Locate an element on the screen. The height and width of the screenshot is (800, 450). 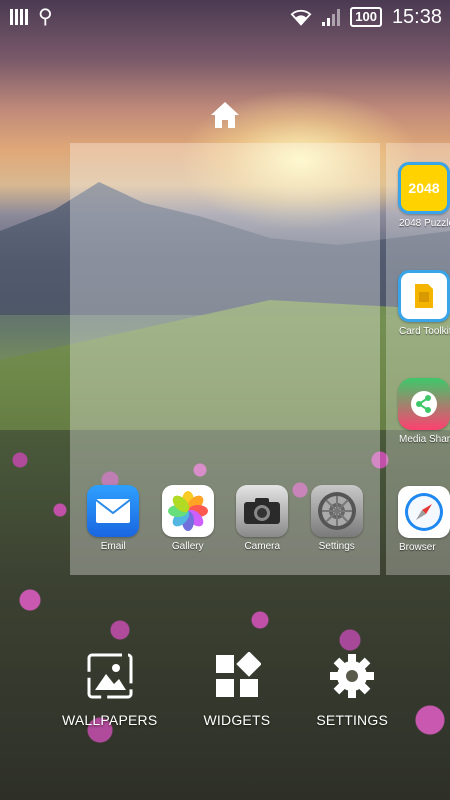
action-label: WIDGETS is located at coordinates (237, 720).